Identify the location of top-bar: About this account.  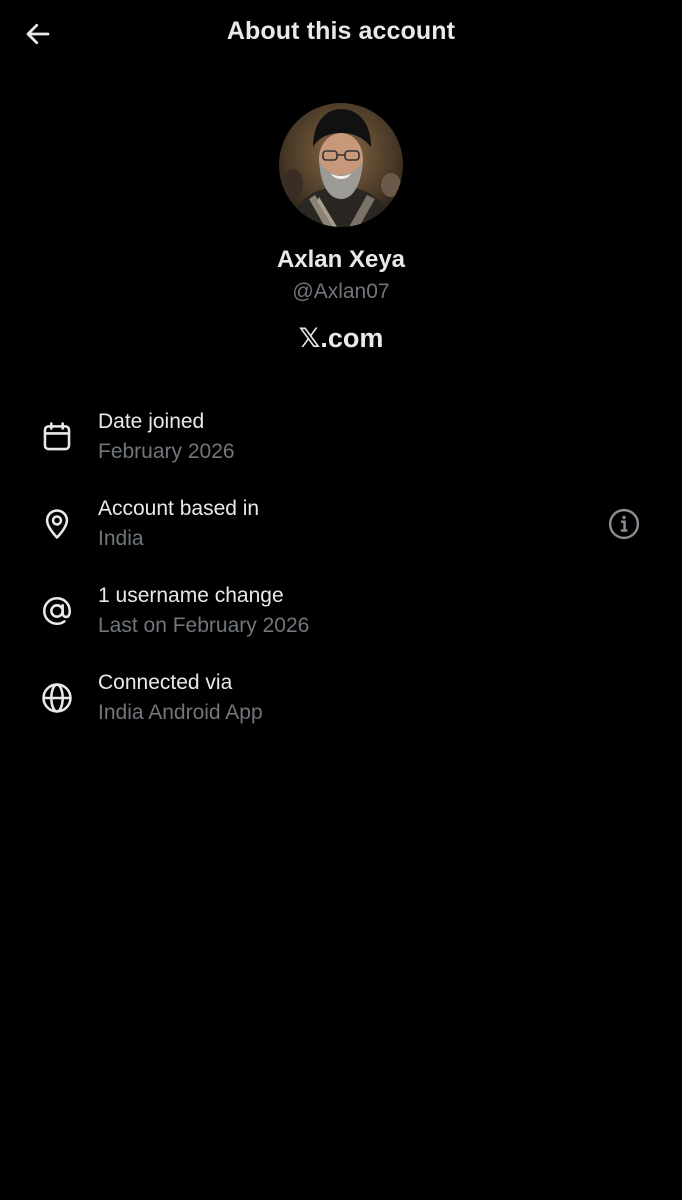
(341, 35).